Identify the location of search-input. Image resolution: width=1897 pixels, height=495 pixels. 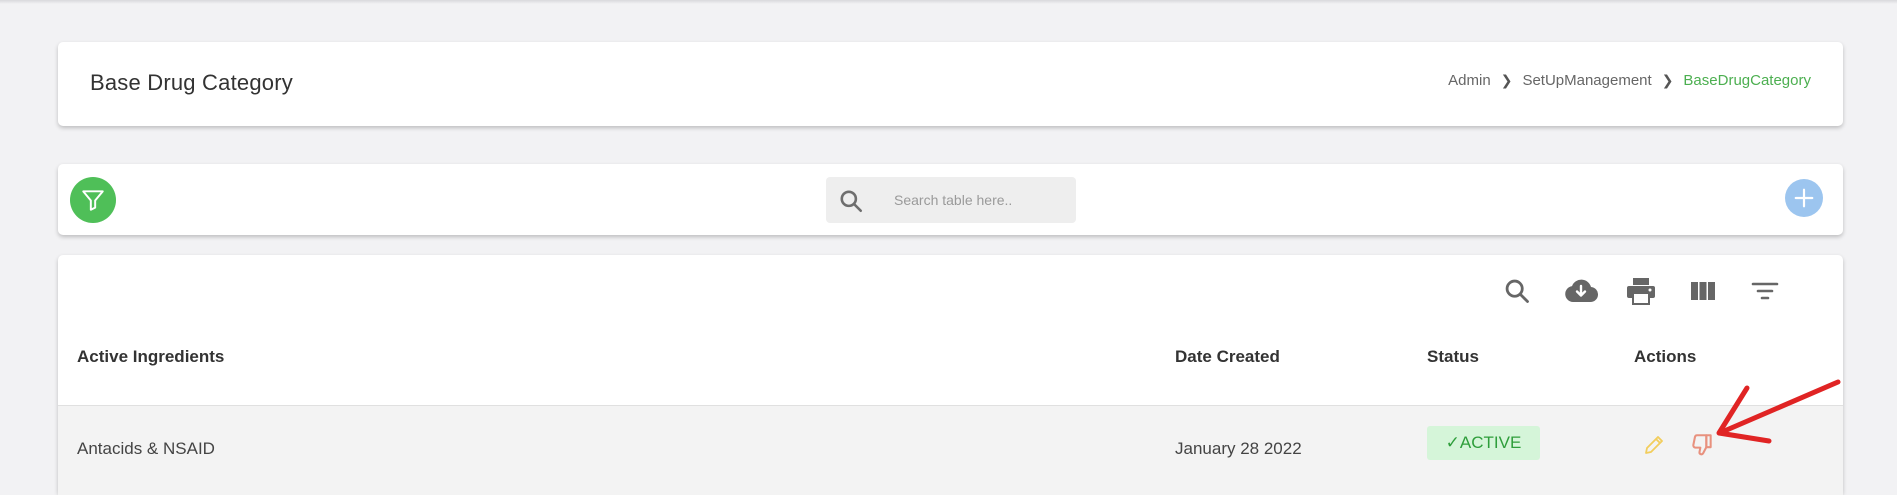
(979, 200).